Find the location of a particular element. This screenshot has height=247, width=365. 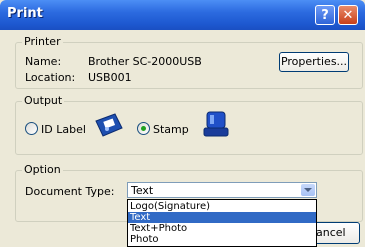

cancel-button-label: ancel is located at coordinates (331, 232).